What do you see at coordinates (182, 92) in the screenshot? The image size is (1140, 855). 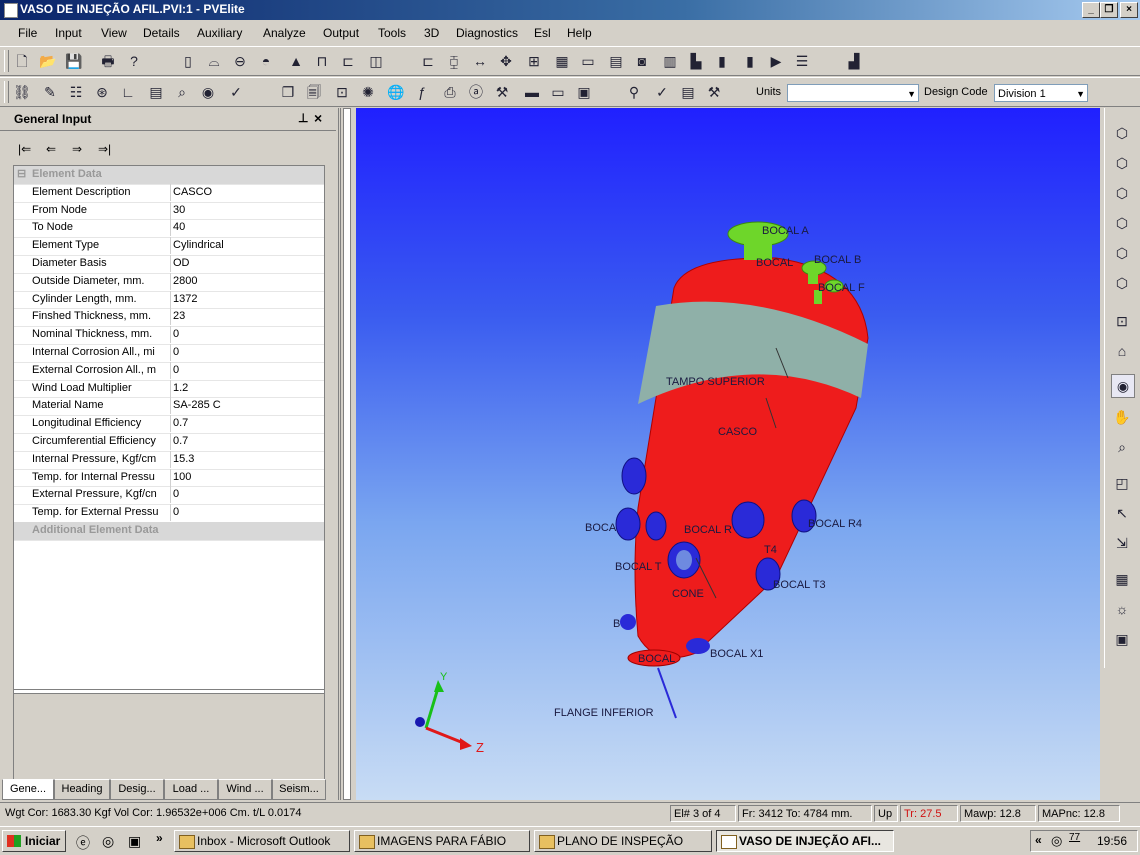 I see `search-doc-icon: ⌕` at bounding box center [182, 92].